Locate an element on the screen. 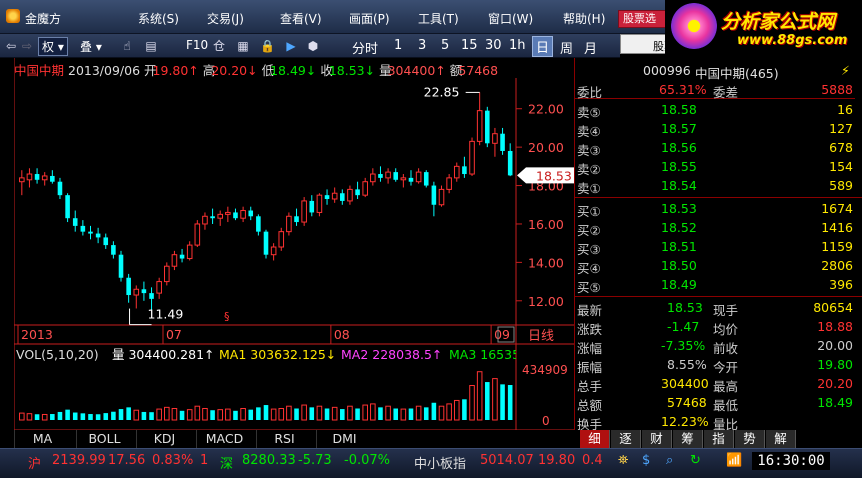  menu-help: 帮助(H) is located at coordinates (584, 18).